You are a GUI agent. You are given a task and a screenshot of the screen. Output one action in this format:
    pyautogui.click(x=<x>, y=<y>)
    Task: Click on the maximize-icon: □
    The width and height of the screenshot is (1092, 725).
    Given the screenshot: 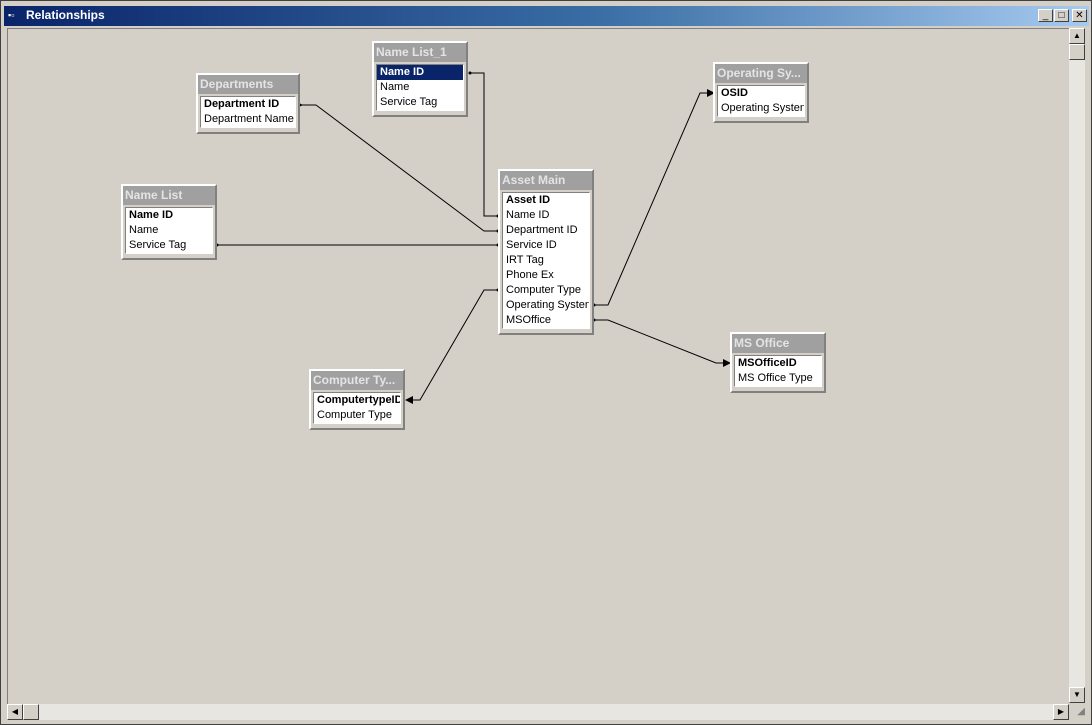 What is the action you would take?
    pyautogui.click(x=1061, y=15)
    